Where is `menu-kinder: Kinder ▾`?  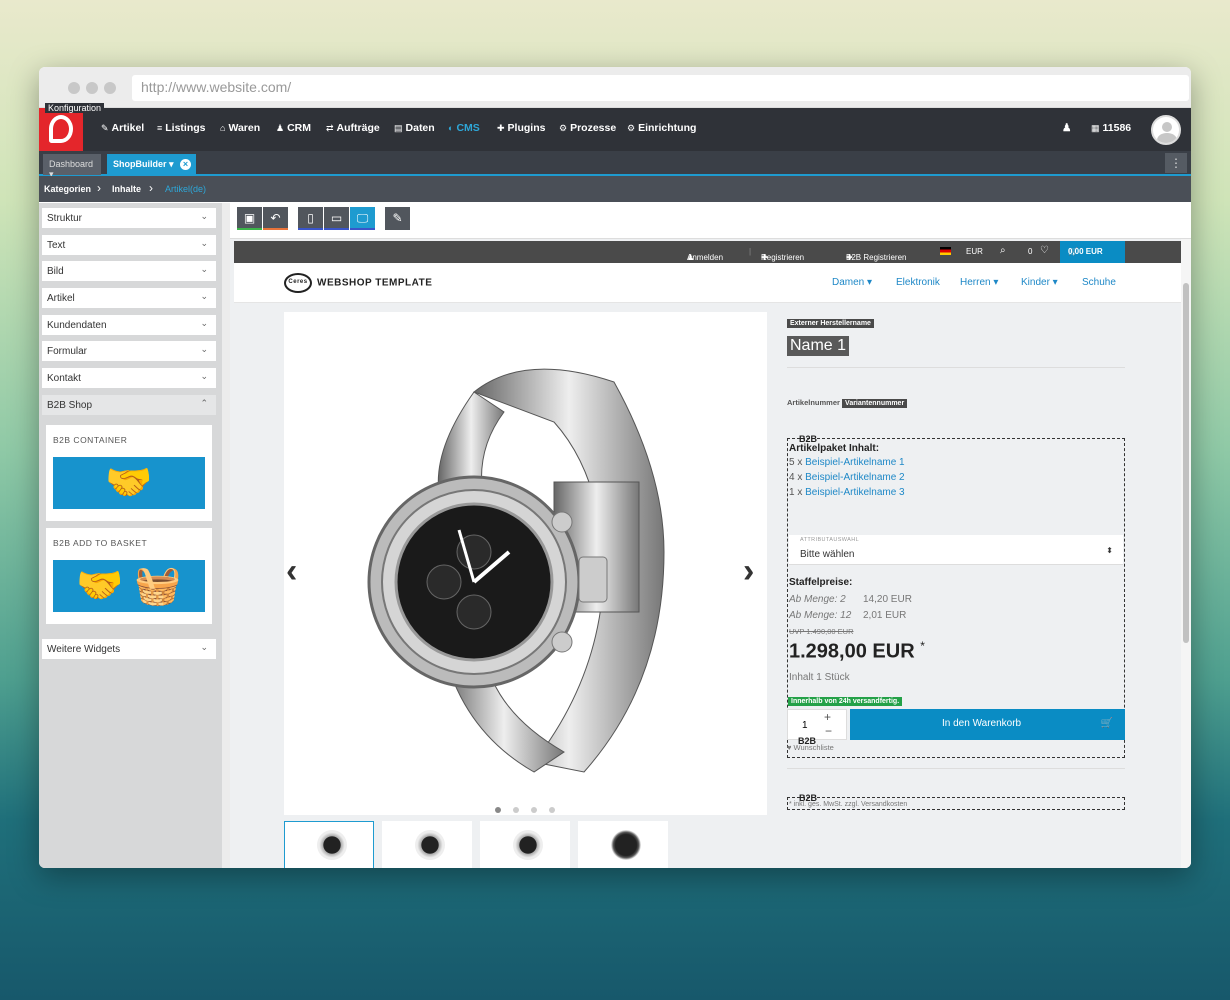
menu-kinder: Kinder ▾ is located at coordinates (1039, 282).